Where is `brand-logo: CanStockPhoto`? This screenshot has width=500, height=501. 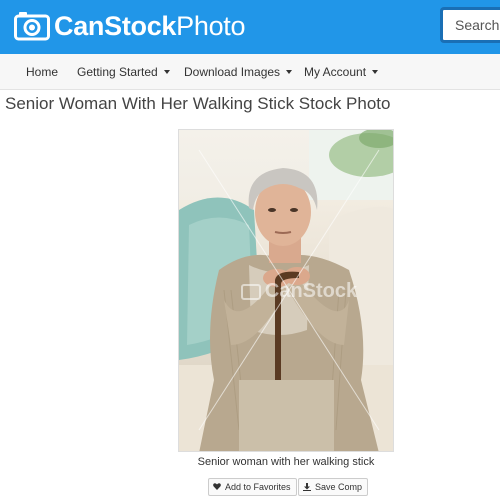 brand-logo: CanStockPhoto is located at coordinates (130, 26).